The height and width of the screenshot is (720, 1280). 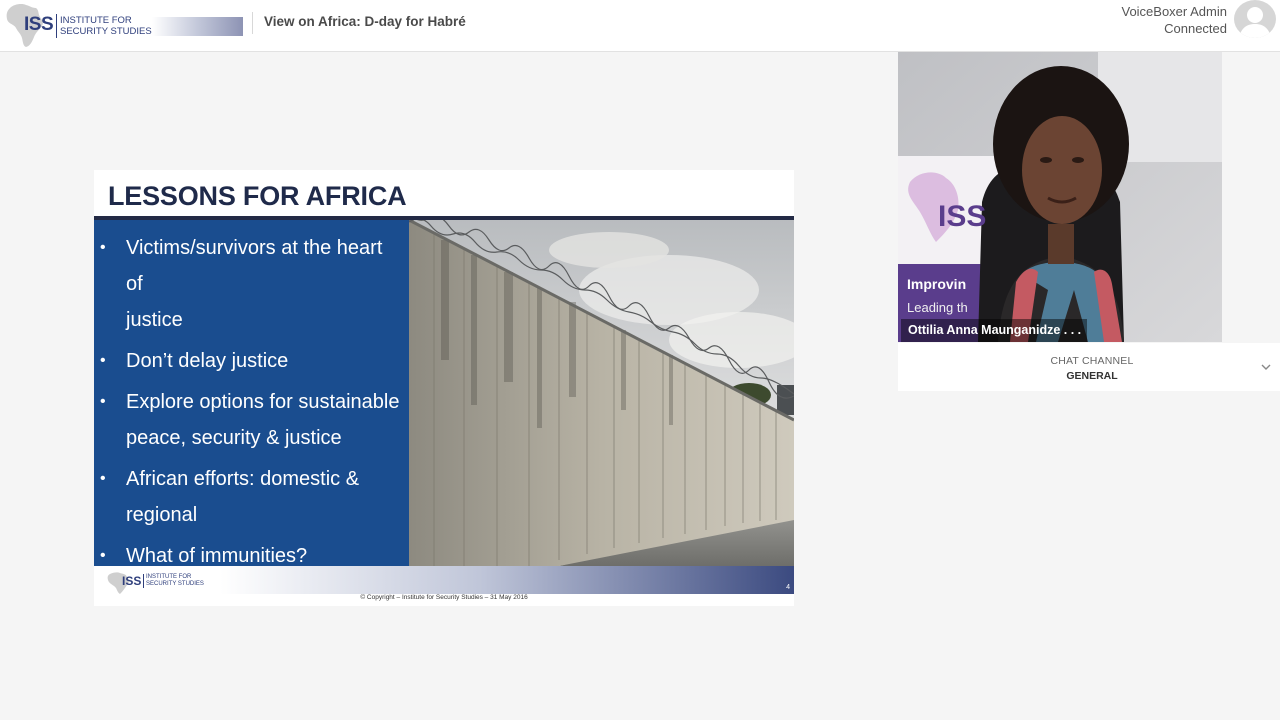 I want to click on slide-footer-logo: ISS INSTITUTE FOR SECURITY STUDIES, so click(x=161, y=582).